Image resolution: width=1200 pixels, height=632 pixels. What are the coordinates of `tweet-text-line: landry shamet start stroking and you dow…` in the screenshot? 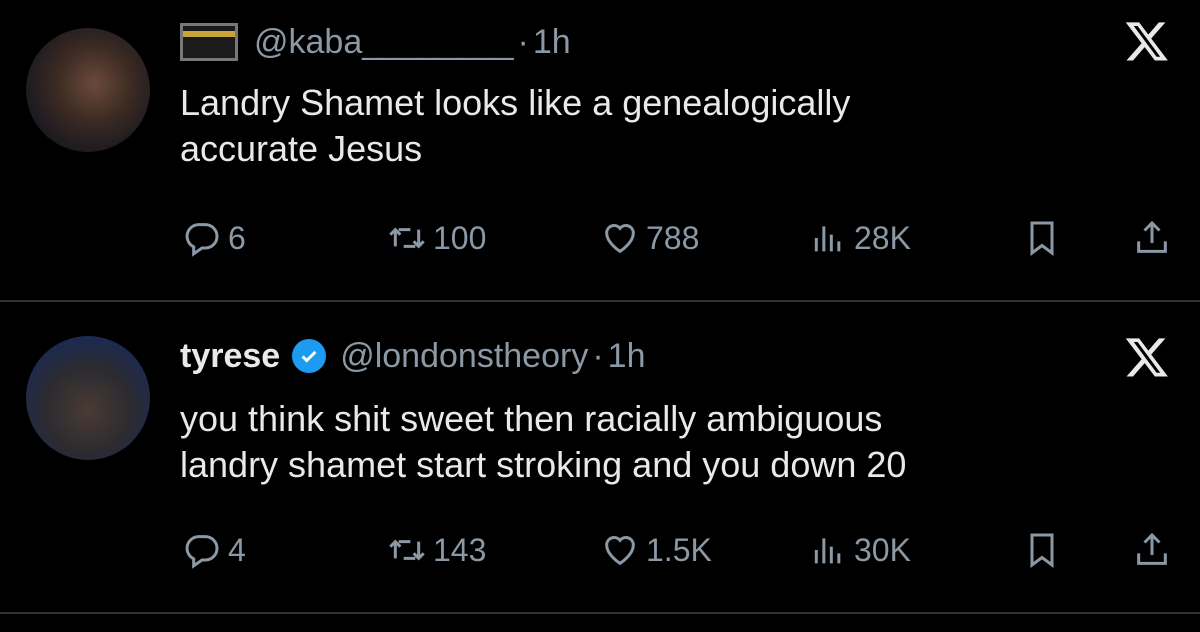 It's located at (543, 464).